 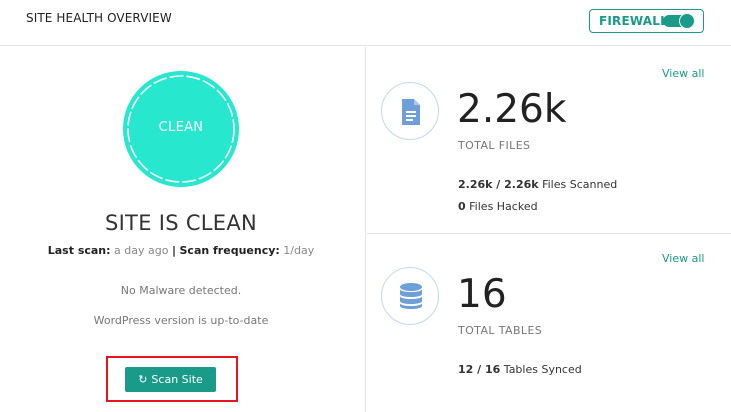 I want to click on page-title: SITE HEALTH OVERVIEW, so click(x=99, y=18).